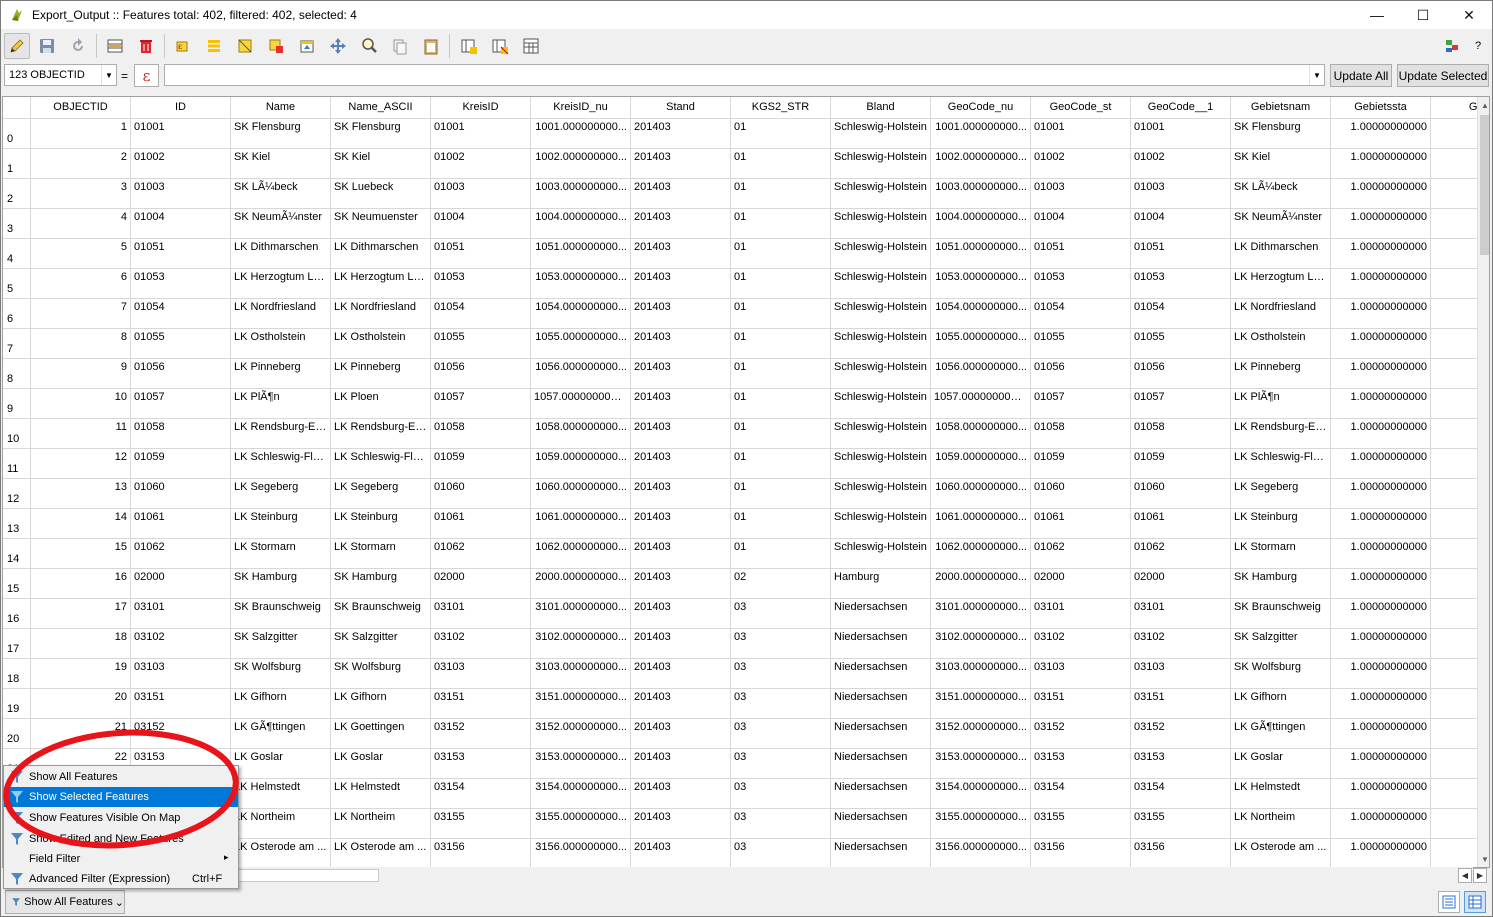  What do you see at coordinates (1483, 105) in the screenshot?
I see `scroll-up-icon: ▲` at bounding box center [1483, 105].